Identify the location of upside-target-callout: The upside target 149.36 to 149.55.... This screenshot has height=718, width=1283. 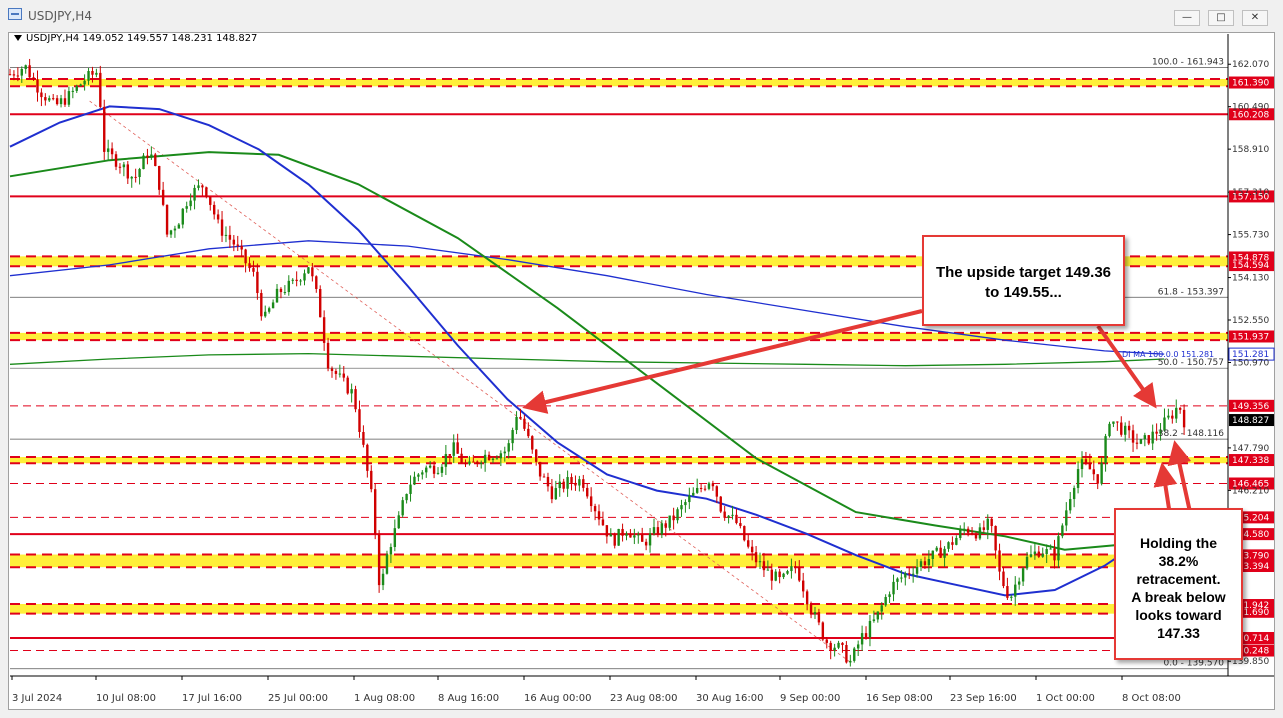
(1023, 280).